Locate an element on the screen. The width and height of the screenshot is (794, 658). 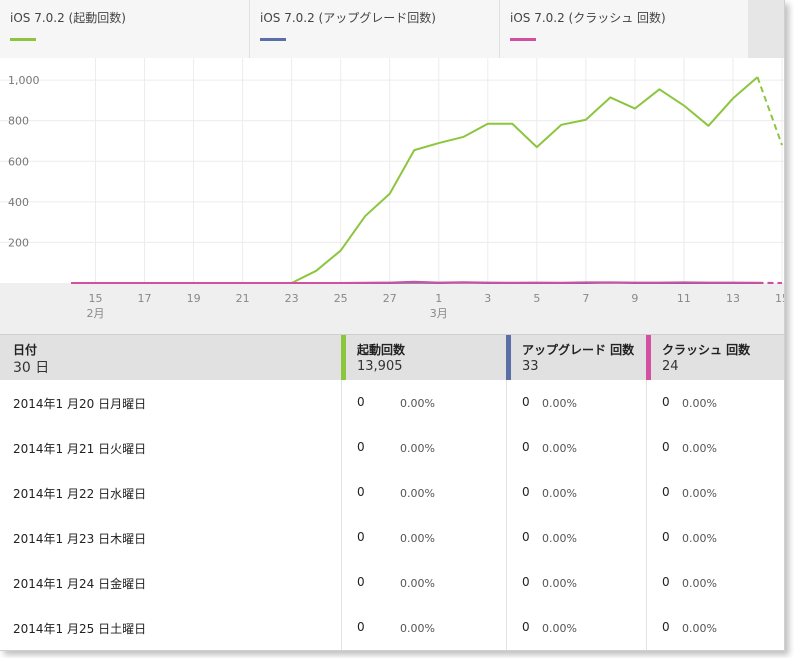
date-text: 2014年1 月24 日金曜日 is located at coordinates (80, 584).